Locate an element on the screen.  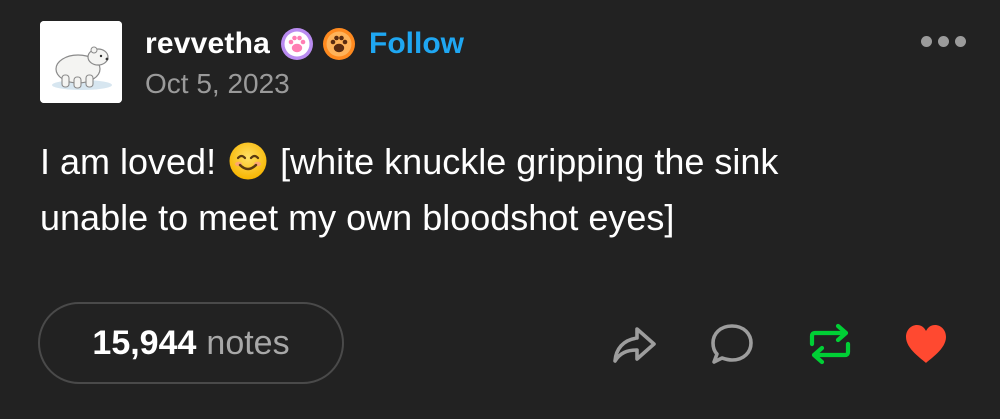
more-options-button is located at coordinates (943, 41).